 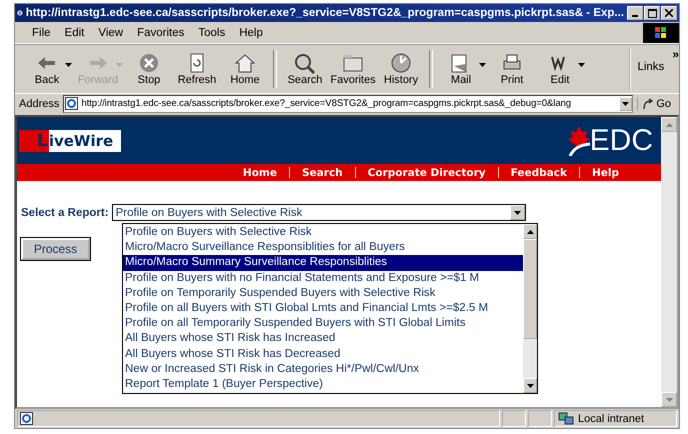 I want to click on report-option: All Buyers whose STI Risk has Decreased, so click(x=323, y=354).